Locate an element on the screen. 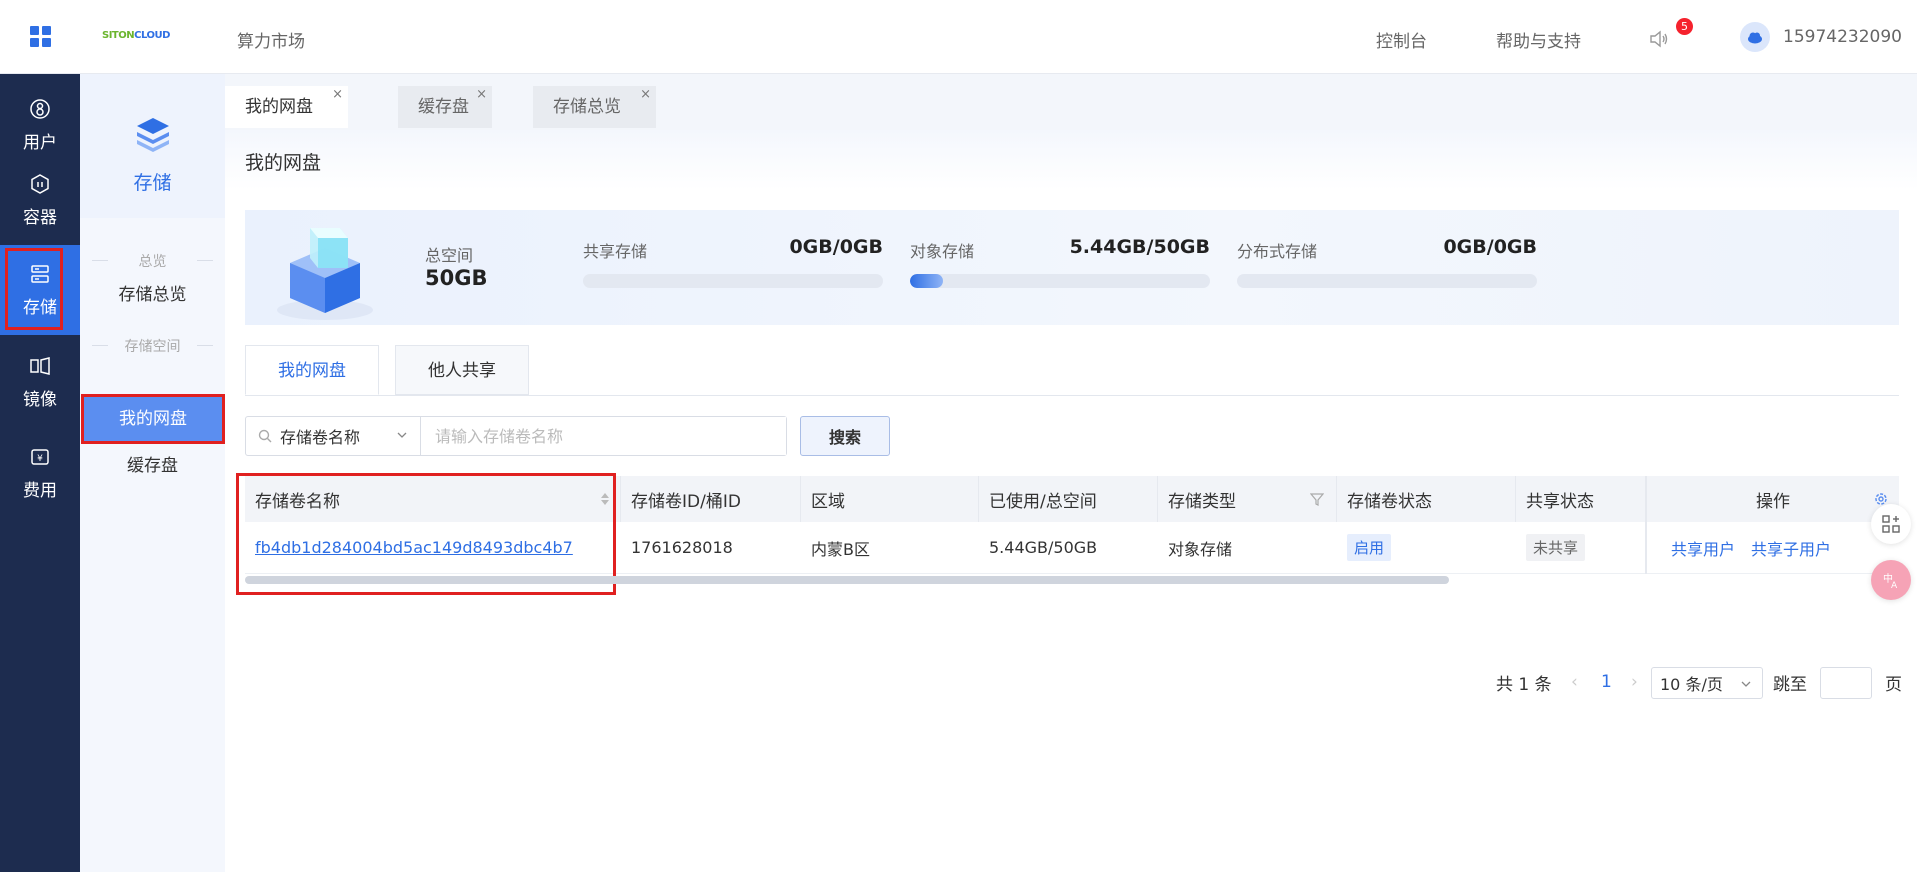 The image size is (1917, 872). goto-label: 跳至 is located at coordinates (1790, 684).